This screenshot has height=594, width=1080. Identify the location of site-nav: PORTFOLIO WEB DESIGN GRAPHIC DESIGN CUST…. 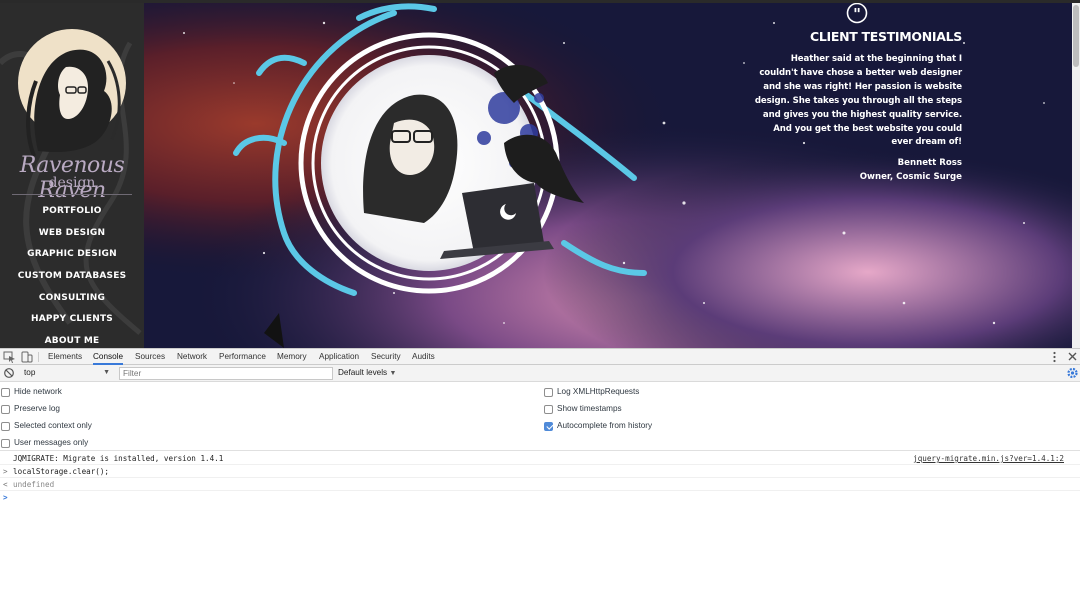
(72, 274).